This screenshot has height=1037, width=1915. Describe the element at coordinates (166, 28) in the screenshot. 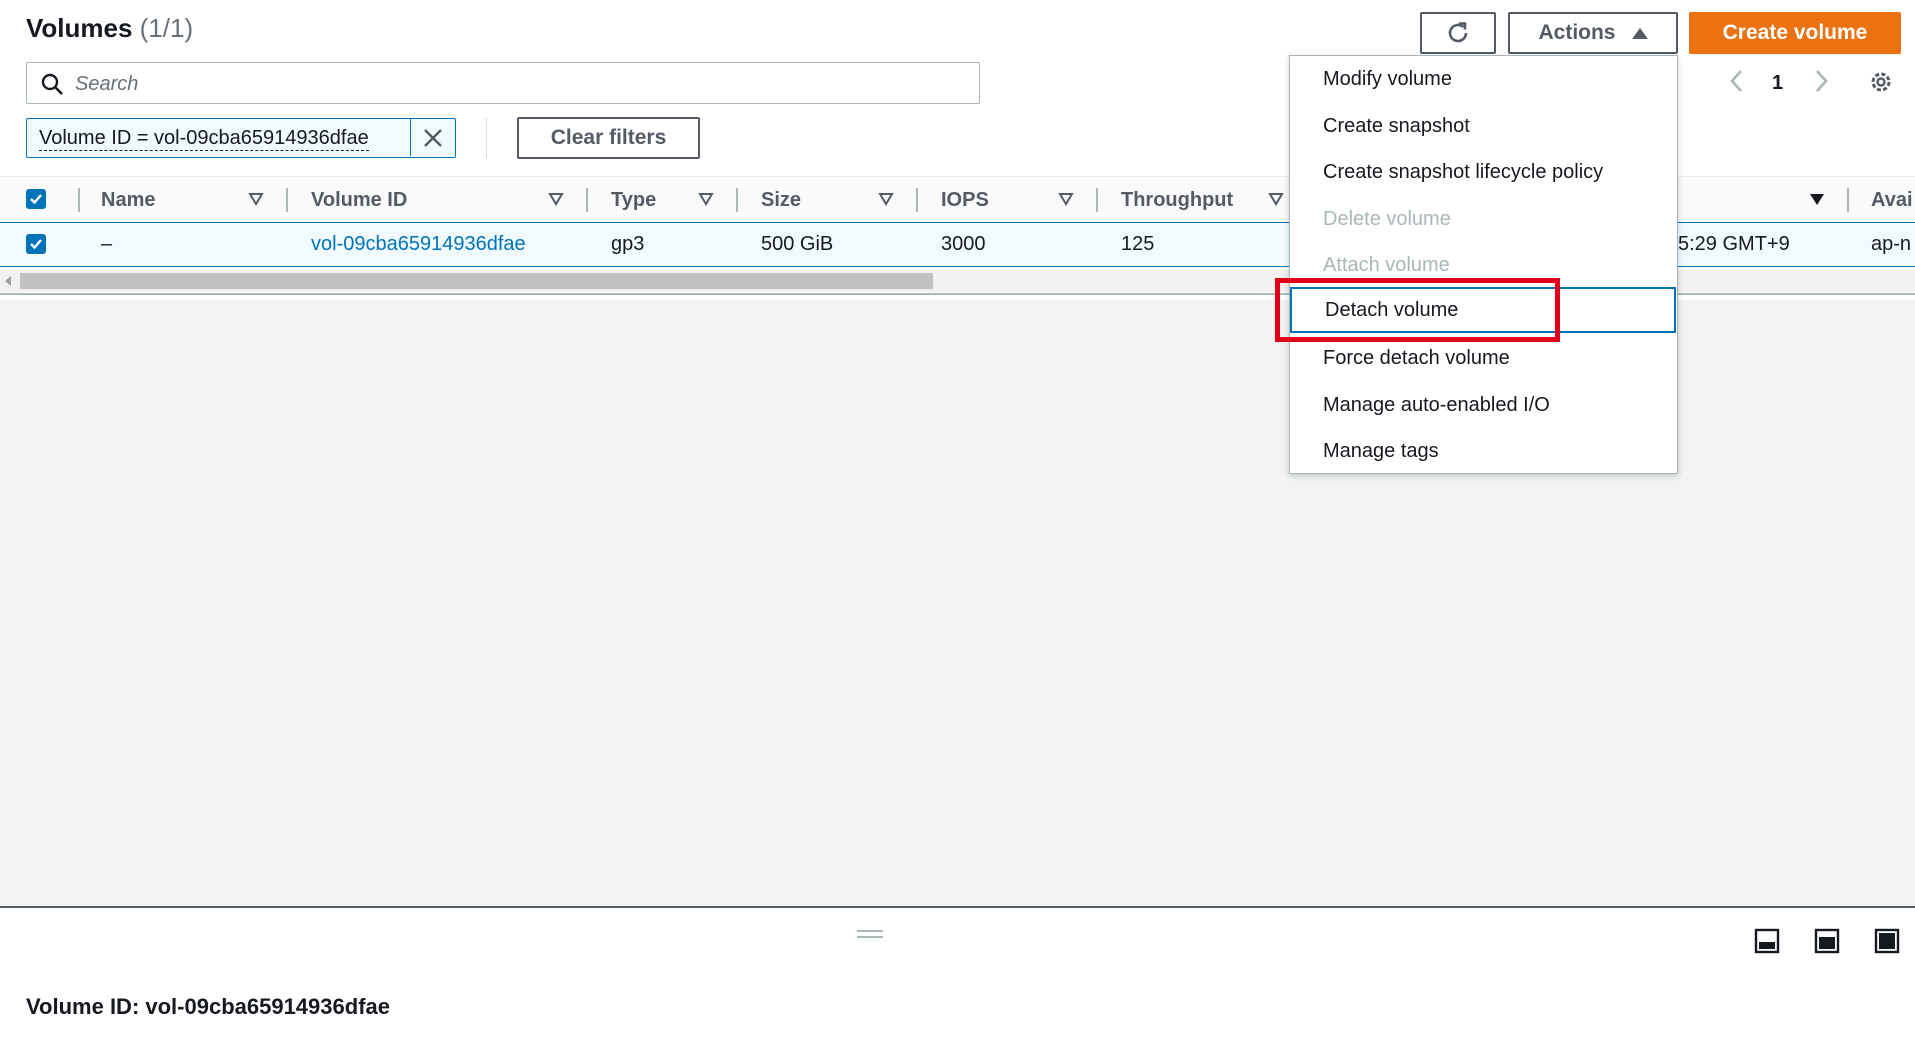

I see `selection-count: (1/1)` at that location.